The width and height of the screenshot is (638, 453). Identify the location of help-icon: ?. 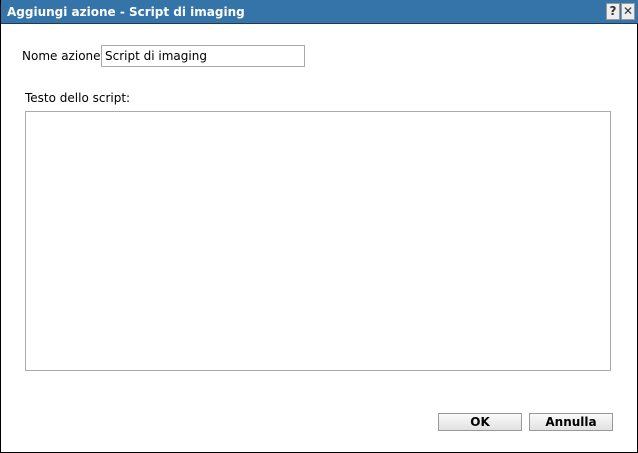
(613, 11).